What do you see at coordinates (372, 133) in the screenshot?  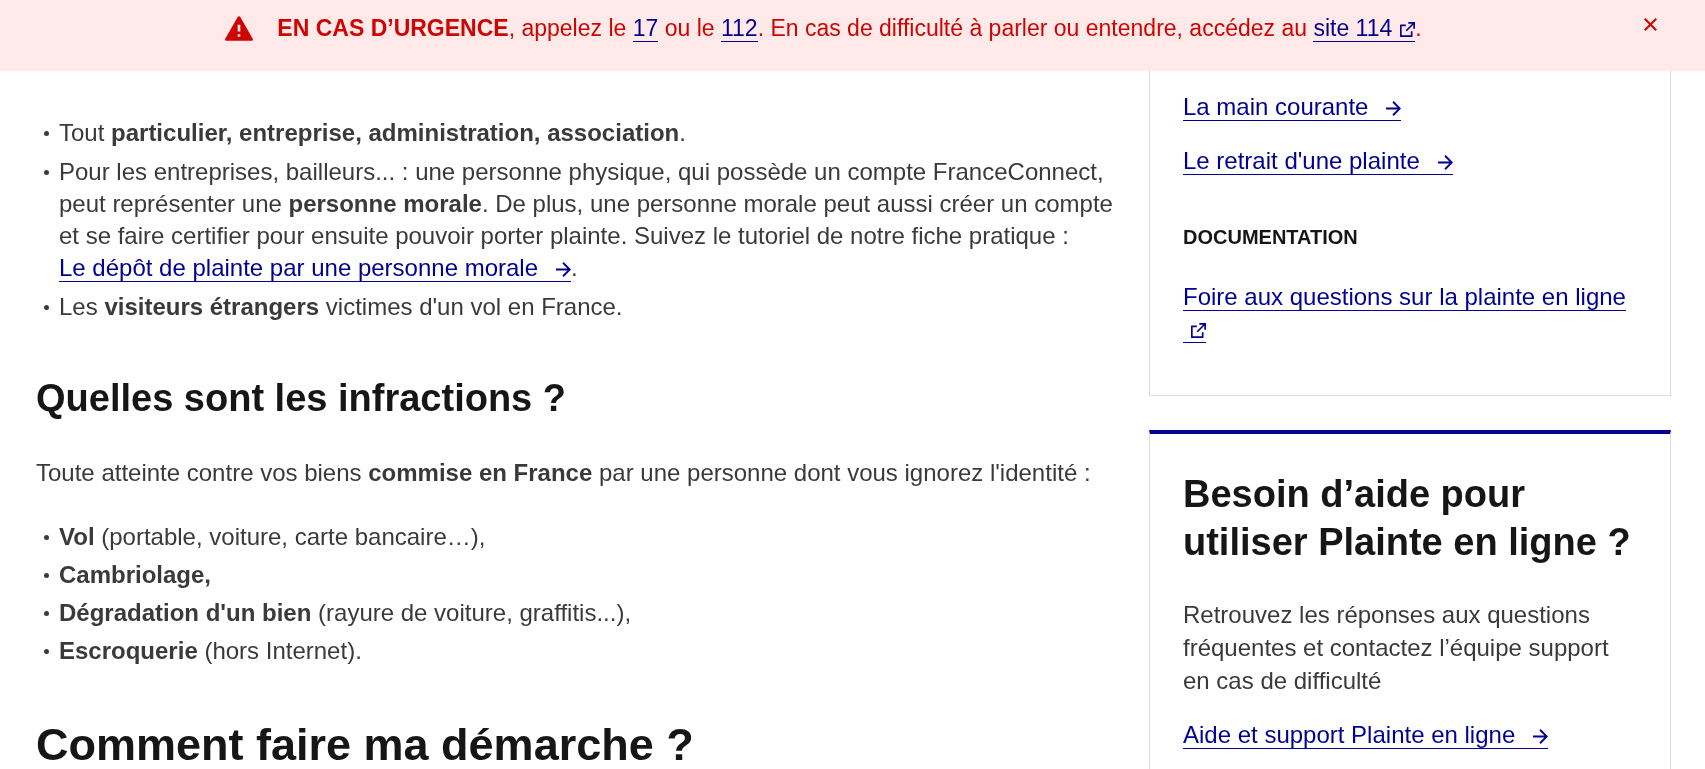 I see `list-item-text: Tout particulier, entreprise, administration, association.` at bounding box center [372, 133].